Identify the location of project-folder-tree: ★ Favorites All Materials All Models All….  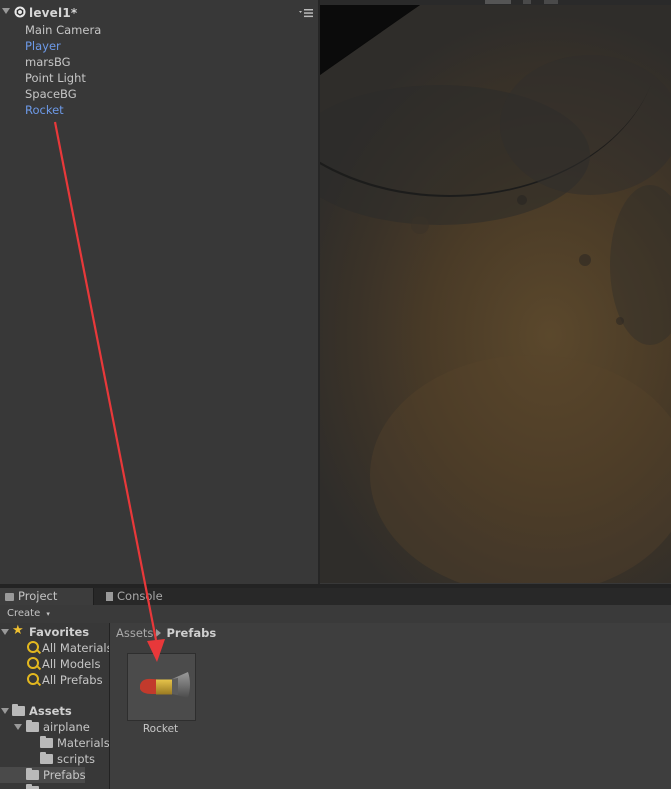
(55, 706).